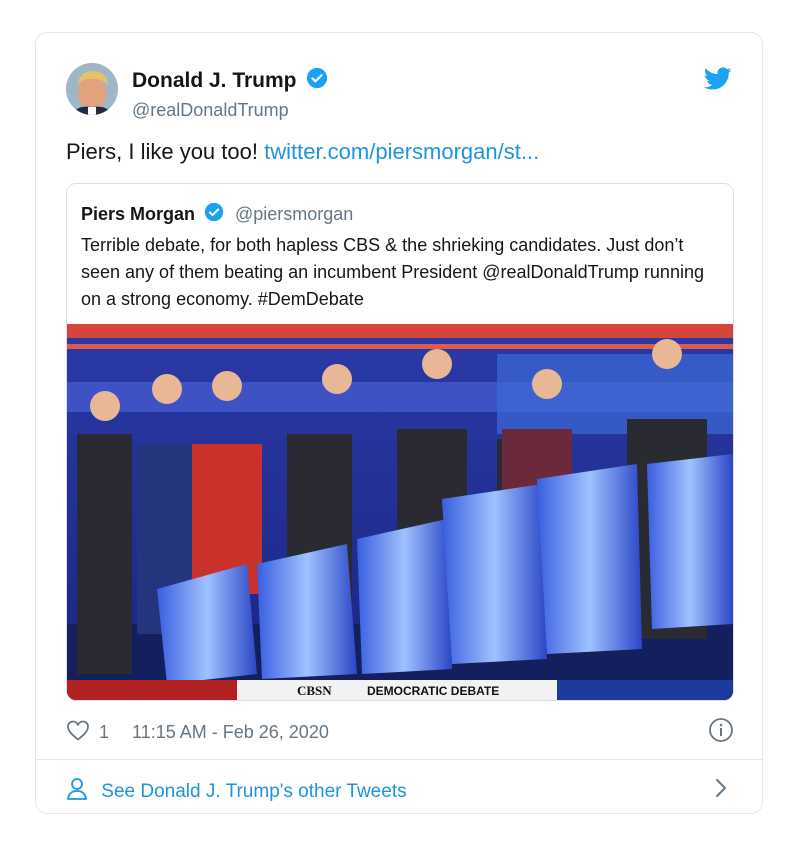 This screenshot has height=864, width=800. Describe the element at coordinates (230, 110) in the screenshot. I see `author-handle: @realDonaldTrump` at that location.